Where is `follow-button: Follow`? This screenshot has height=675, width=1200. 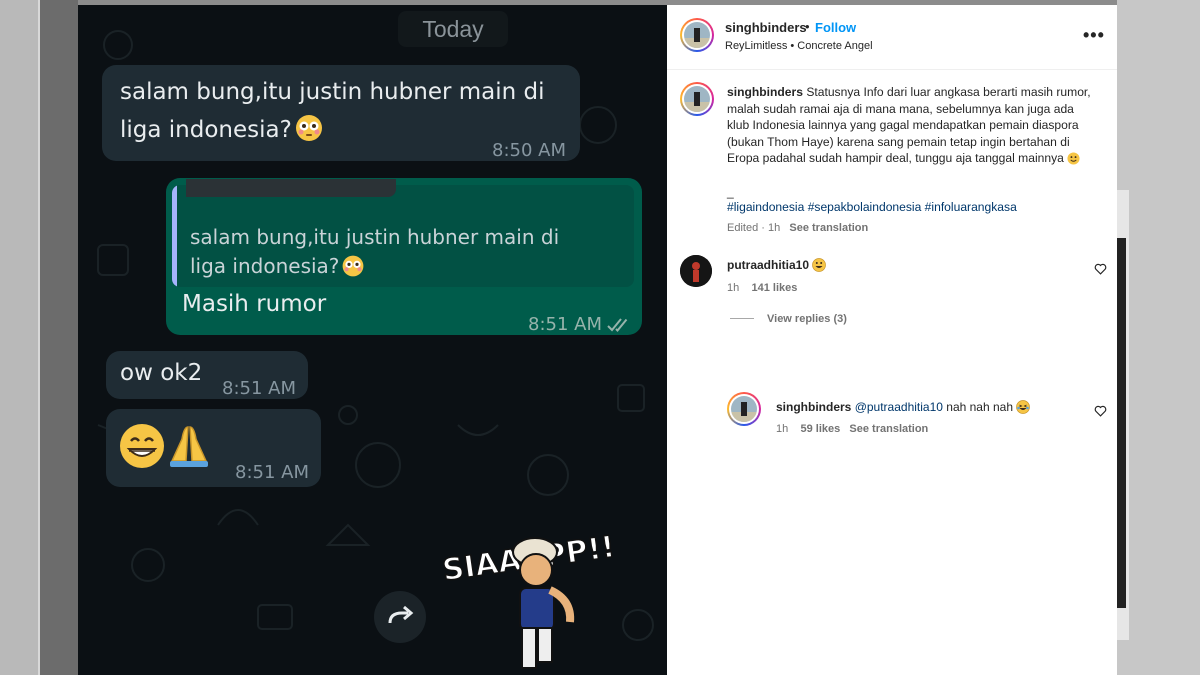
follow-button: Follow is located at coordinates (835, 27).